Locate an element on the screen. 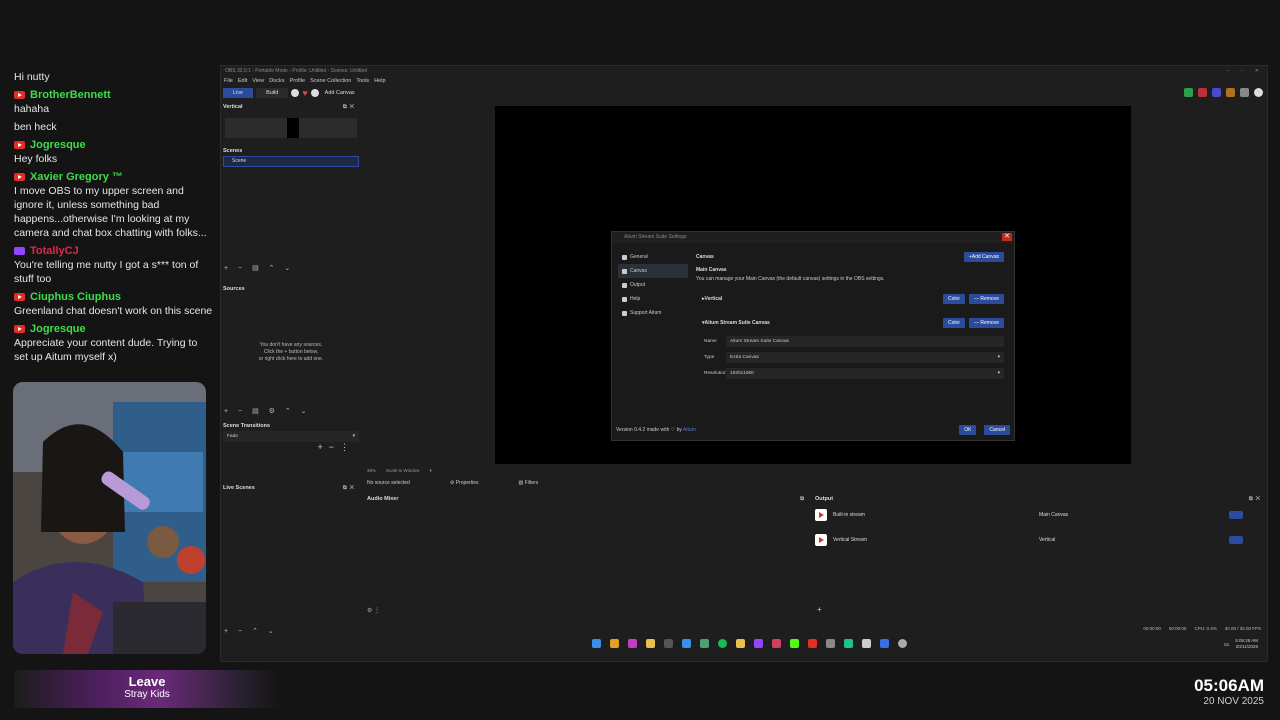 The image size is (1280, 720). ok-button: OK is located at coordinates (968, 430).